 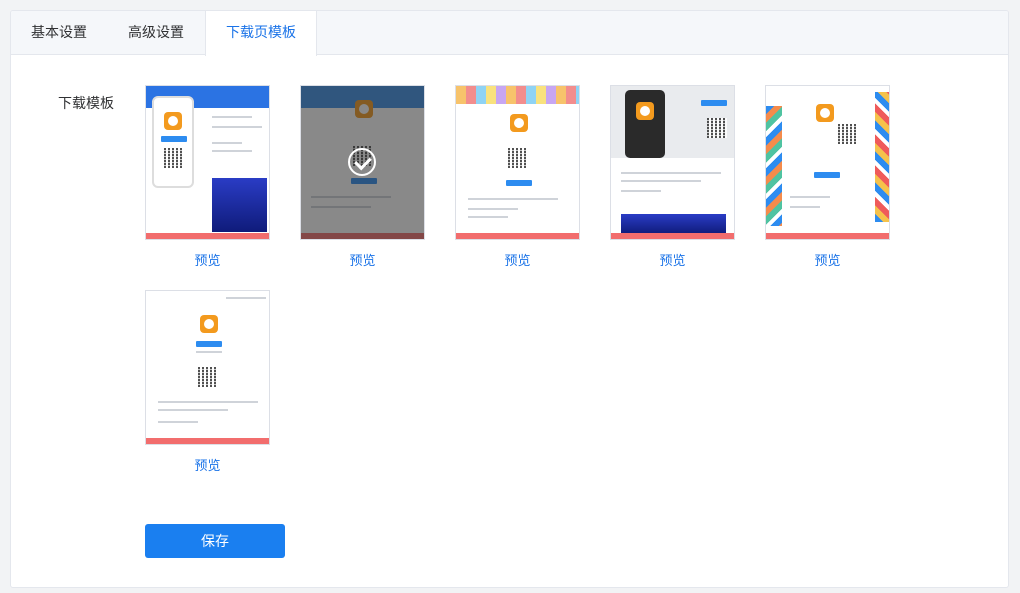 I want to click on save-button: 保存, so click(x=215, y=541).